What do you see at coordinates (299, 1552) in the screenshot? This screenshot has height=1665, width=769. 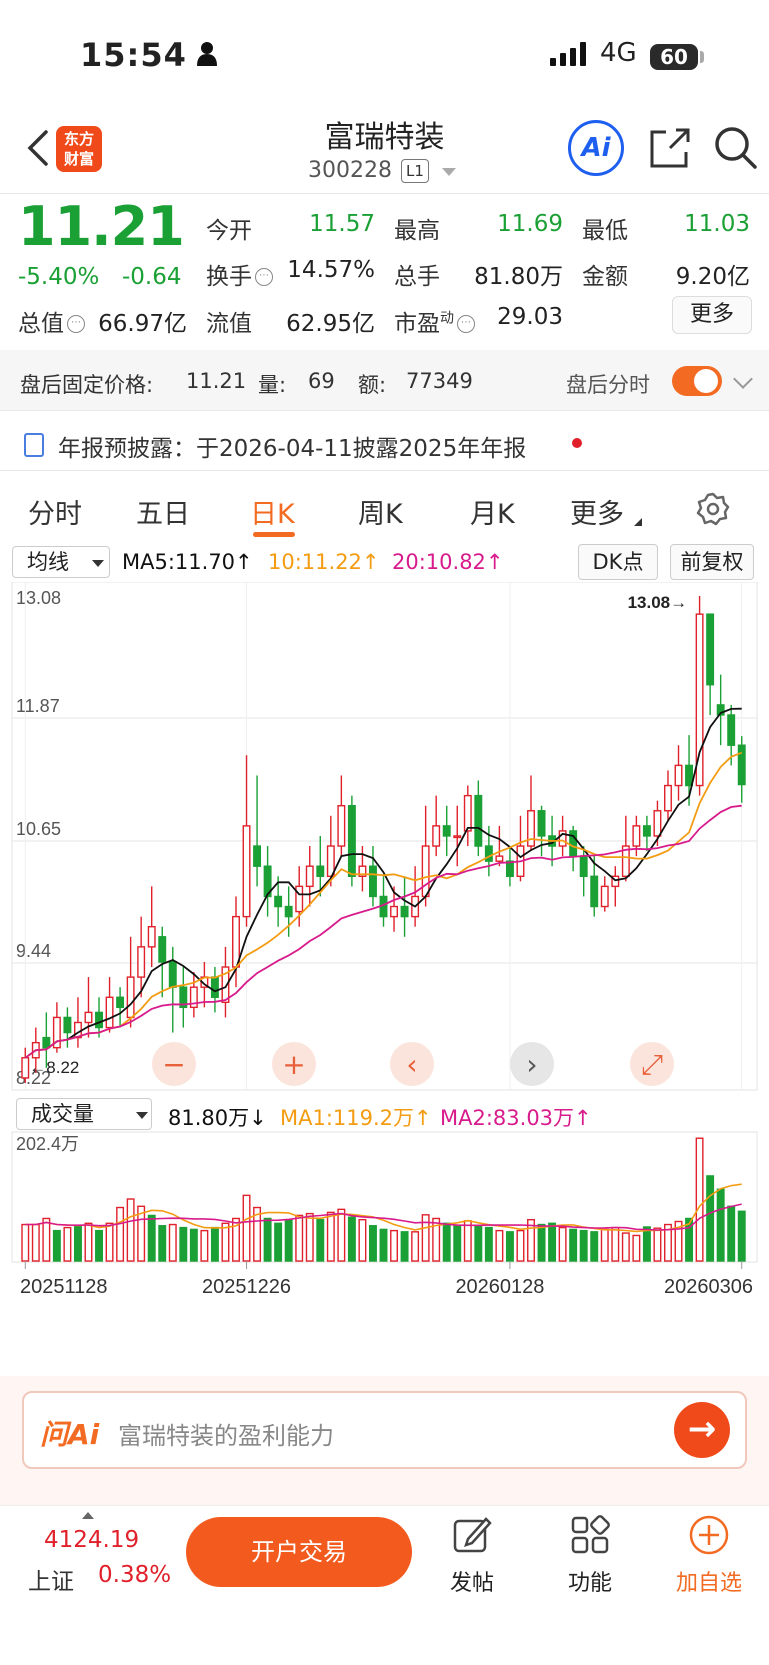 I see `trade-button: 开户交易` at bounding box center [299, 1552].